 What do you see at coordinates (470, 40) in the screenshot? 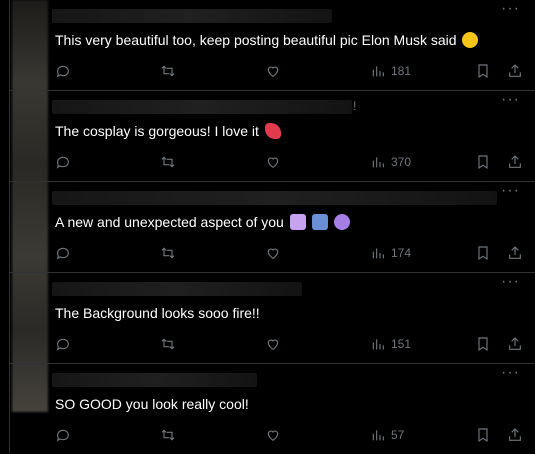
I see `heart-eyes-emoji-icon` at bounding box center [470, 40].